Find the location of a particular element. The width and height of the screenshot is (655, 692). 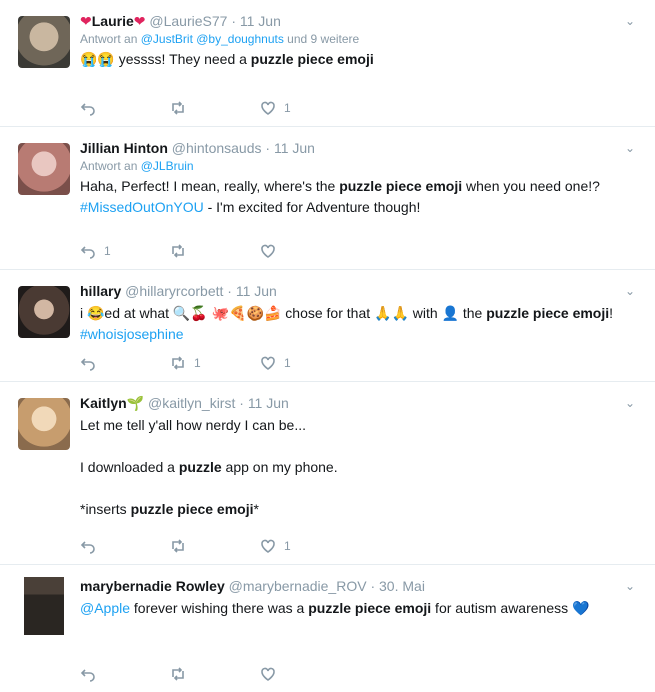

tweet-actions: 1 1 is located at coordinates (215, 363).